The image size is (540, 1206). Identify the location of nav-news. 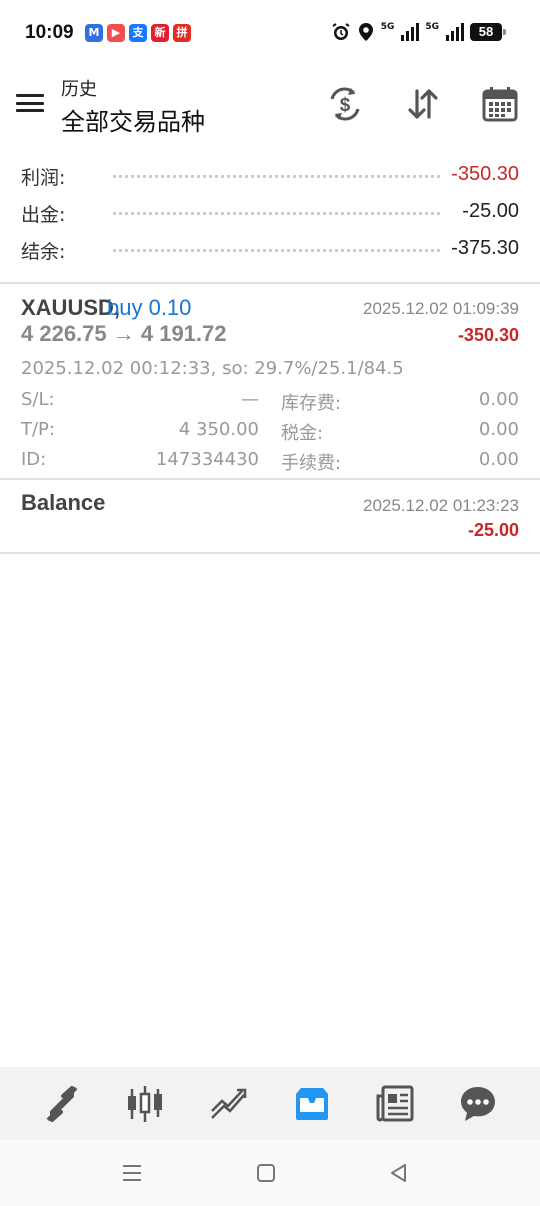
(395, 1104).